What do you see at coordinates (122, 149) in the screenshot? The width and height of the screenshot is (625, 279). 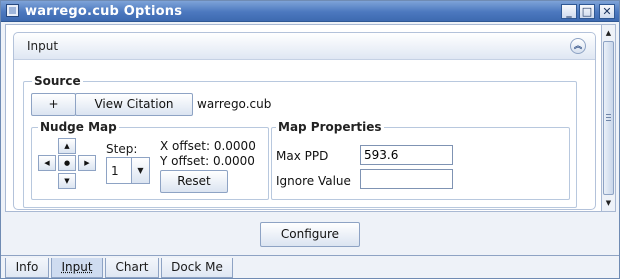 I see `step-label: Step:` at bounding box center [122, 149].